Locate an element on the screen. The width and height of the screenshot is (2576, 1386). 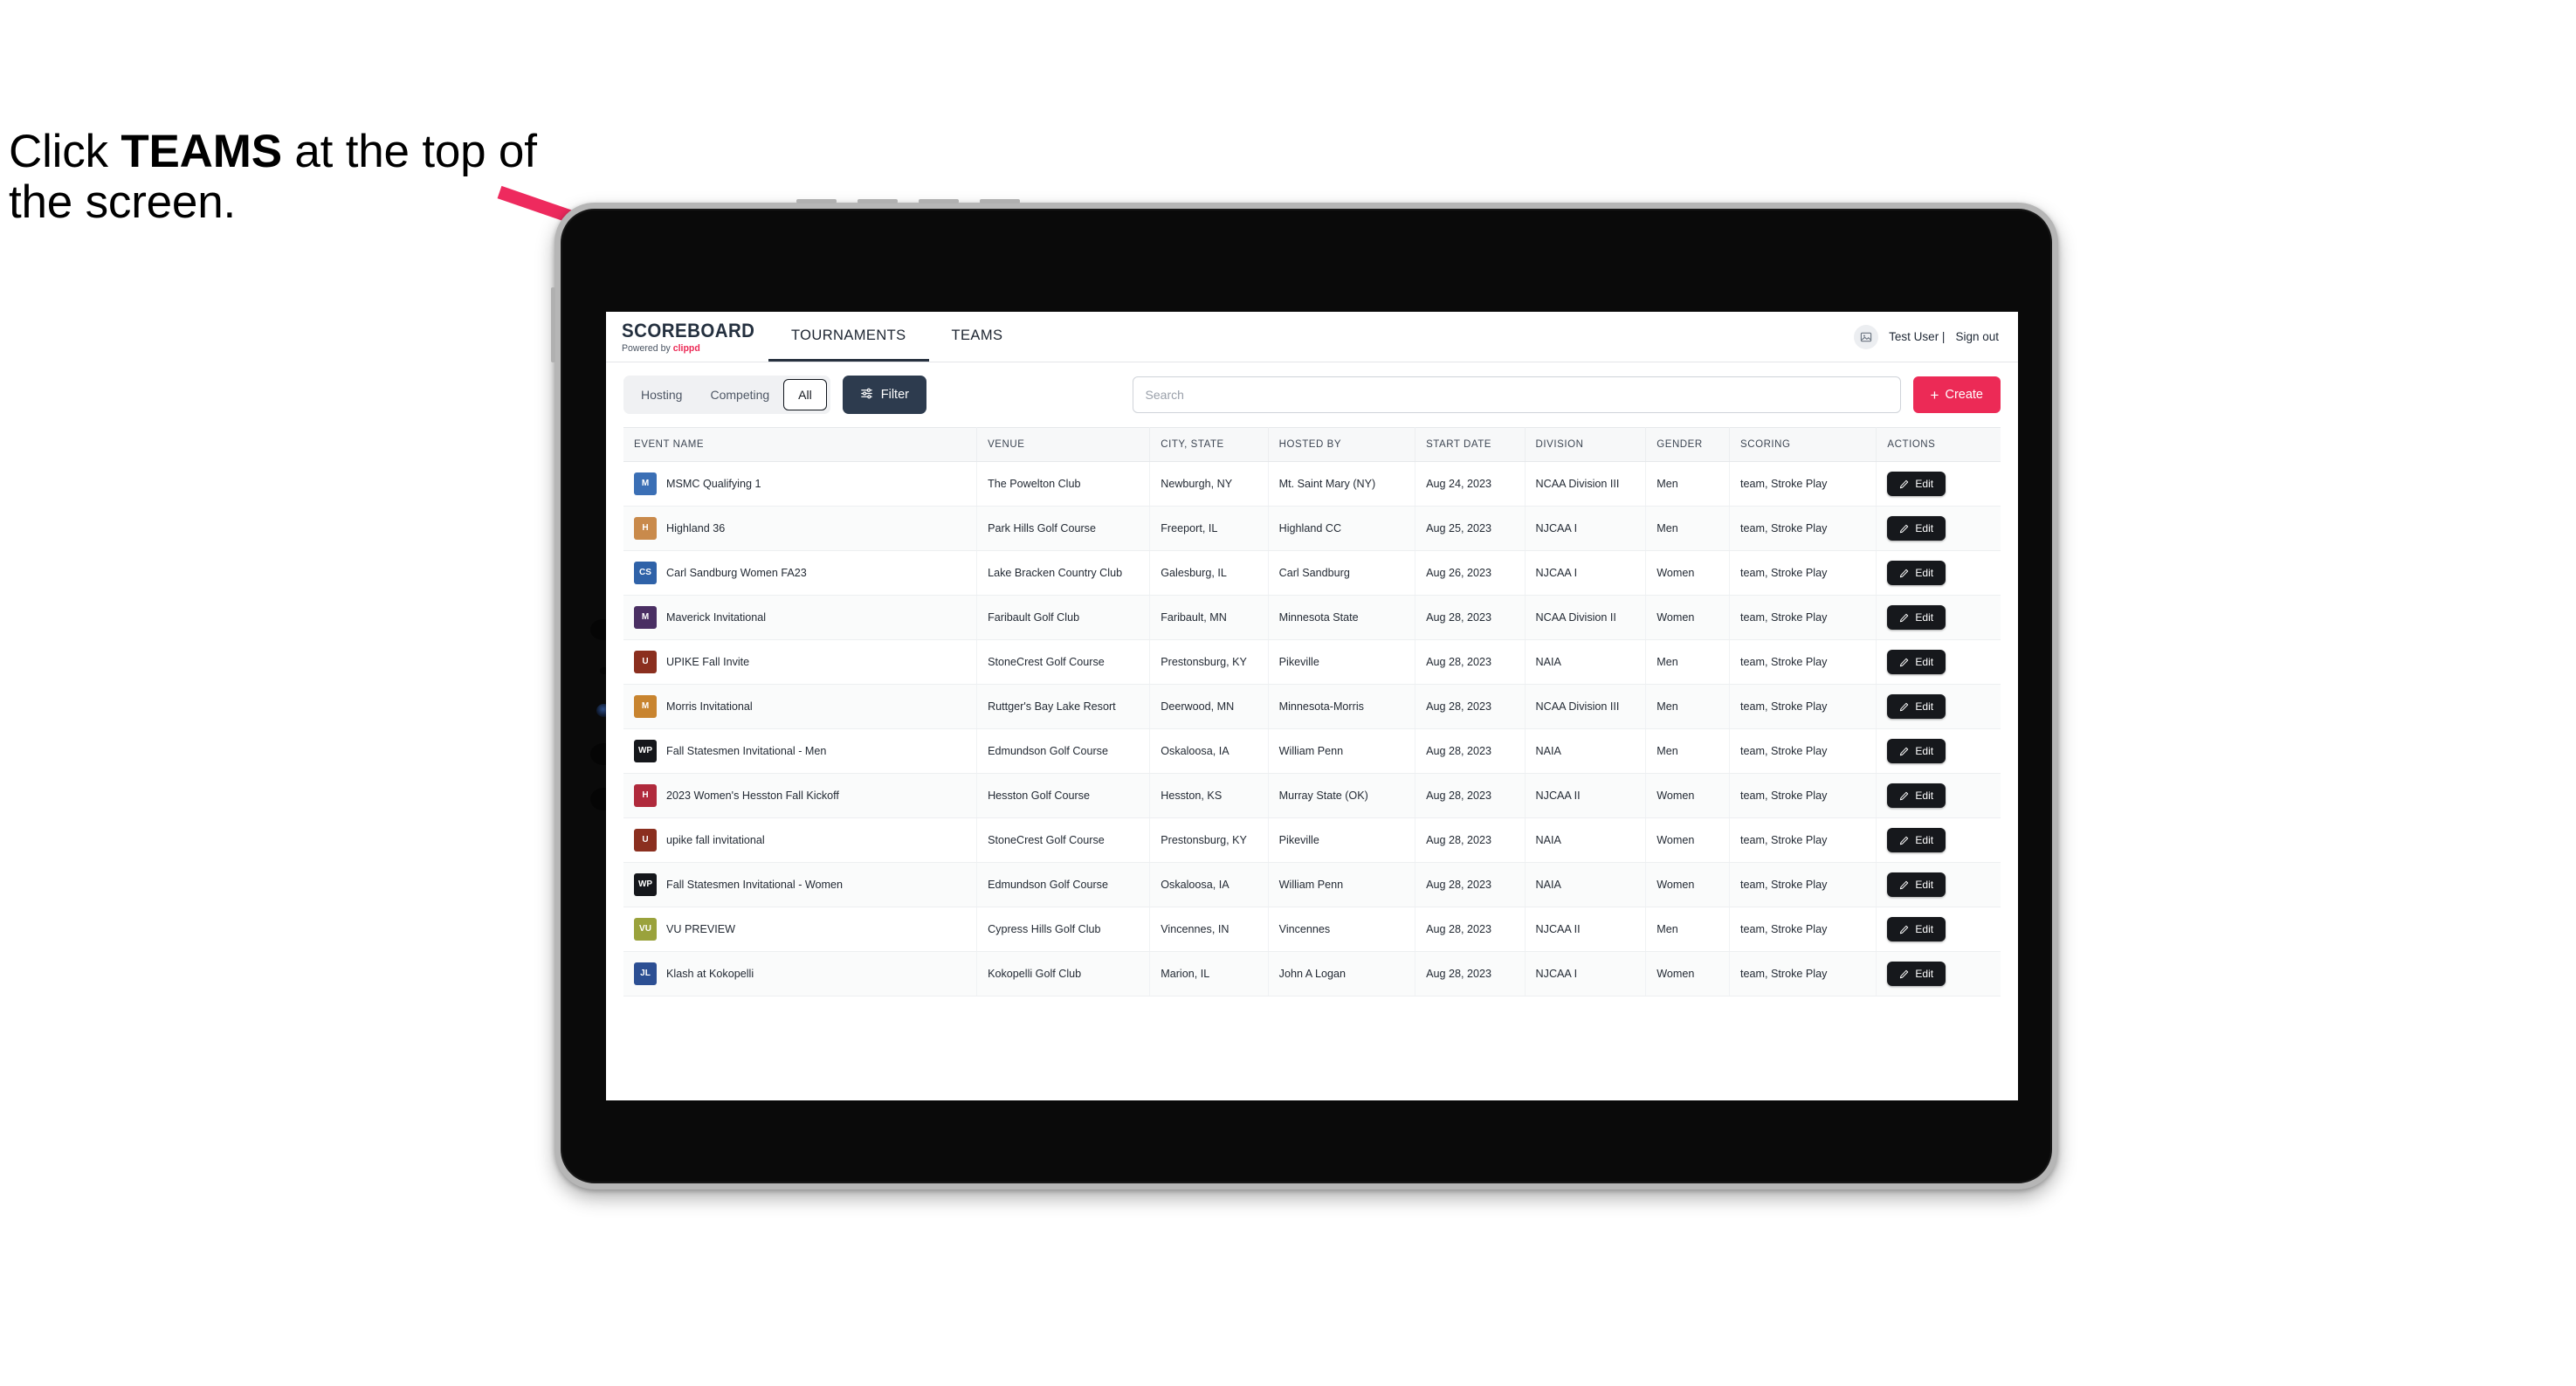
tab-teams: TEAMS is located at coordinates (977, 337).